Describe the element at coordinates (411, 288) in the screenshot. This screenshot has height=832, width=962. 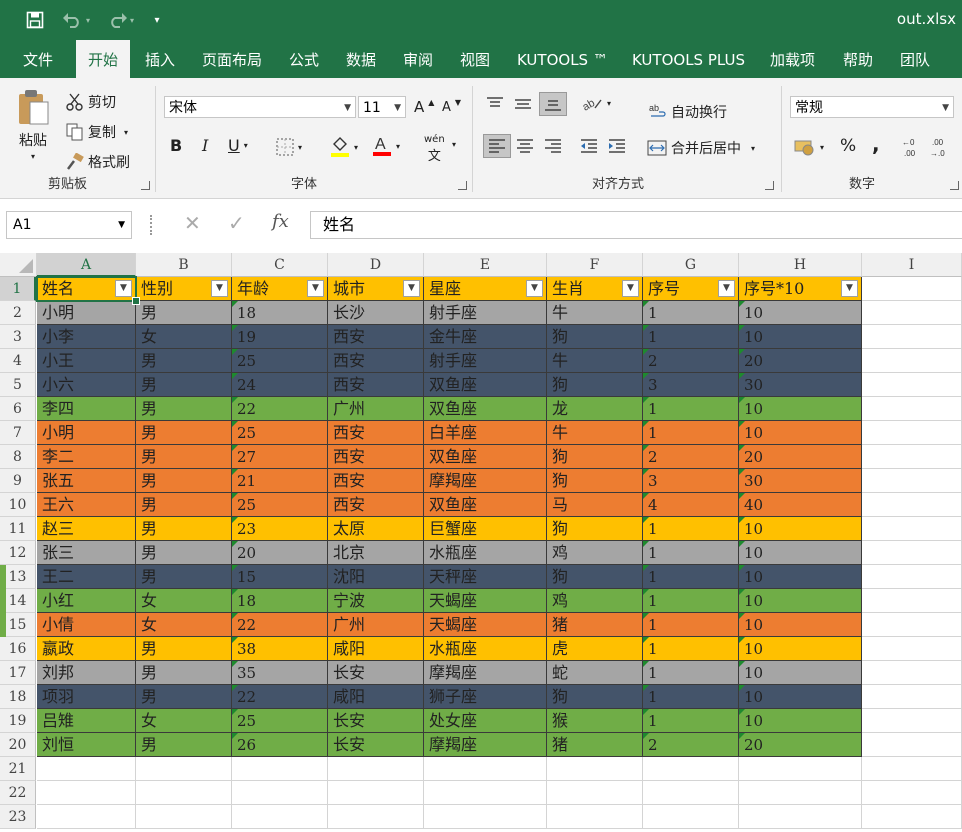
I see `filter-dropdown-icon: ▼` at that location.